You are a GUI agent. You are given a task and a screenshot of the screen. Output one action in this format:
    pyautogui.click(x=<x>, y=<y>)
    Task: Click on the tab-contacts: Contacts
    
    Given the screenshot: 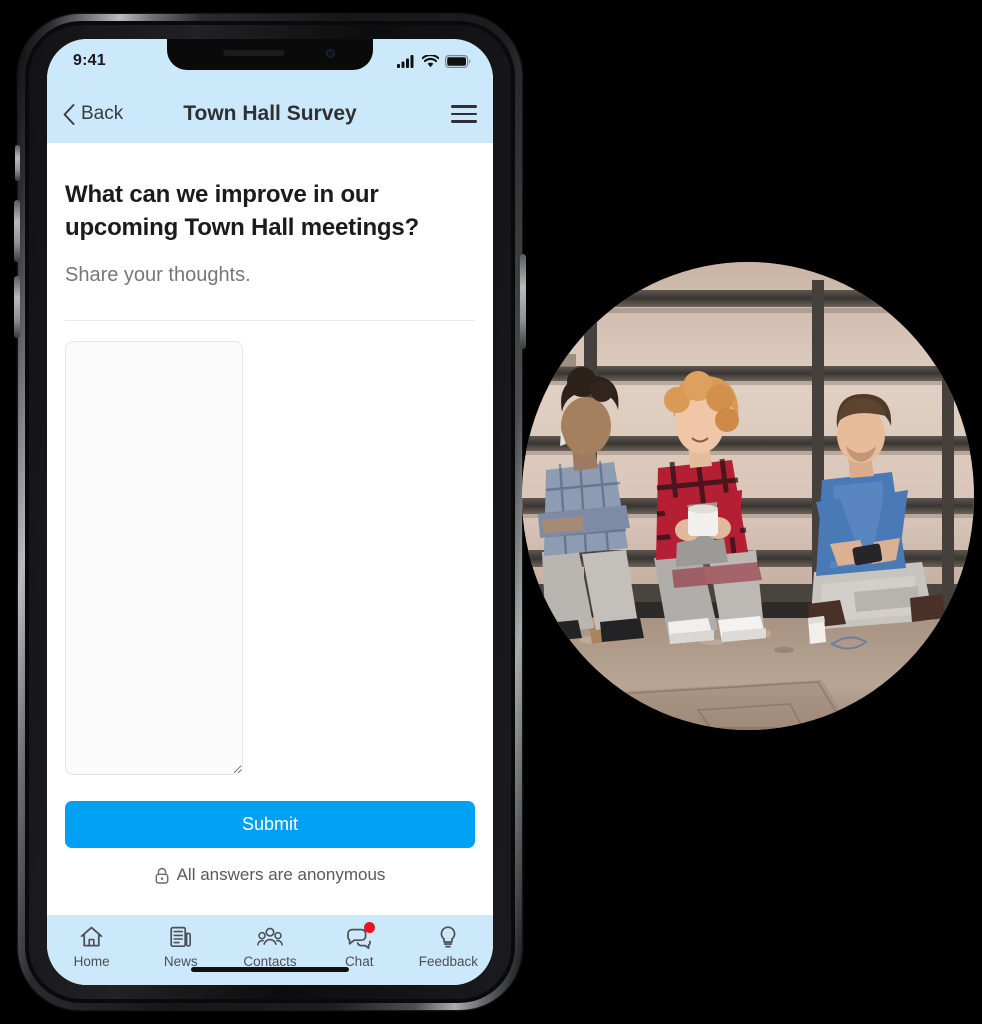 What is the action you would take?
    pyautogui.click(x=269, y=946)
    